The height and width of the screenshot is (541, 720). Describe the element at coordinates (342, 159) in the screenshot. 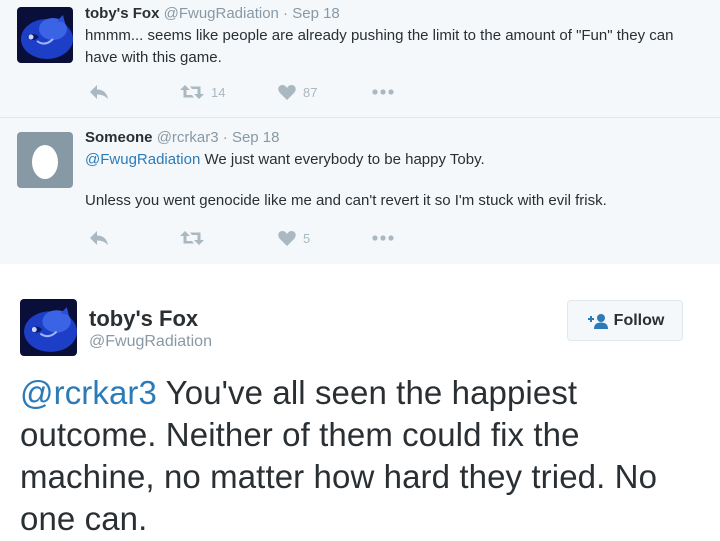

I see `tweet-text-line: We just want everybody to be happy Toby.` at that location.